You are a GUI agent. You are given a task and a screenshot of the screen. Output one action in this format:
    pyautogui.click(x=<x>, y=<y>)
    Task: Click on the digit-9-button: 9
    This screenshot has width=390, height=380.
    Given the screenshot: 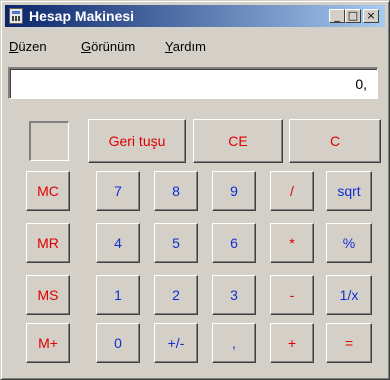 What is the action you would take?
    pyautogui.click(x=234, y=191)
    